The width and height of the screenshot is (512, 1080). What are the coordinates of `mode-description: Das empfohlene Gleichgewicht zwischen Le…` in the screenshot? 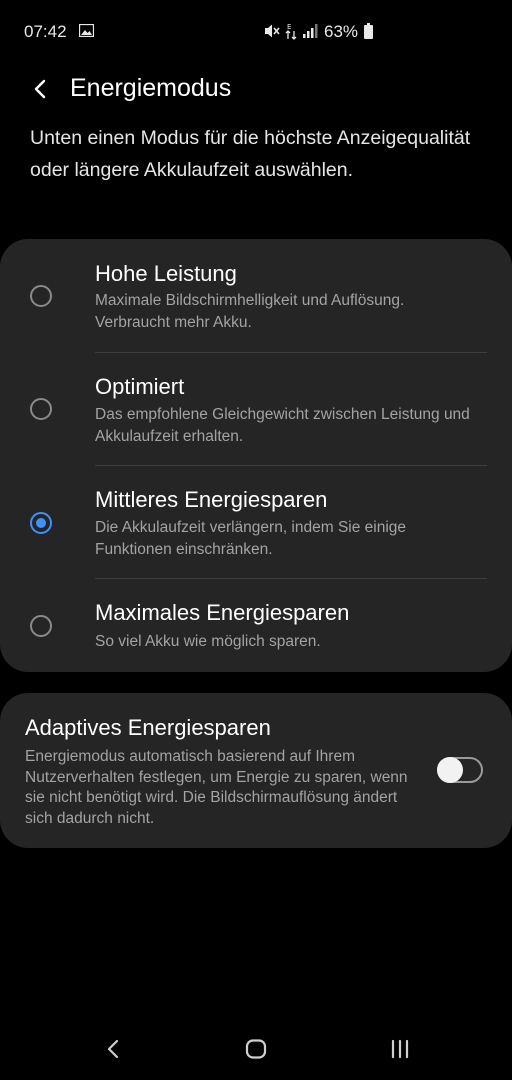 It's located at (282, 425).